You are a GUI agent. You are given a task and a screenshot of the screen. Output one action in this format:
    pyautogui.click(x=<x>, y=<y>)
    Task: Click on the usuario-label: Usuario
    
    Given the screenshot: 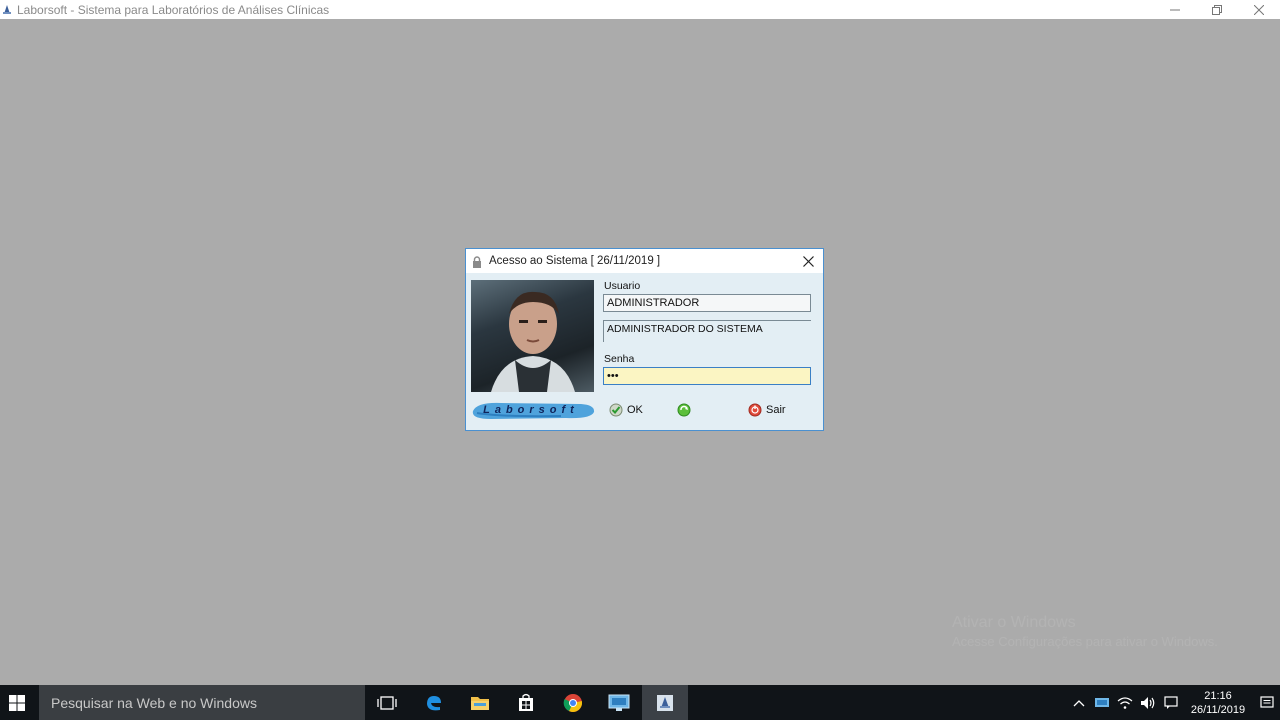 What is the action you would take?
    pyautogui.click(x=622, y=286)
    